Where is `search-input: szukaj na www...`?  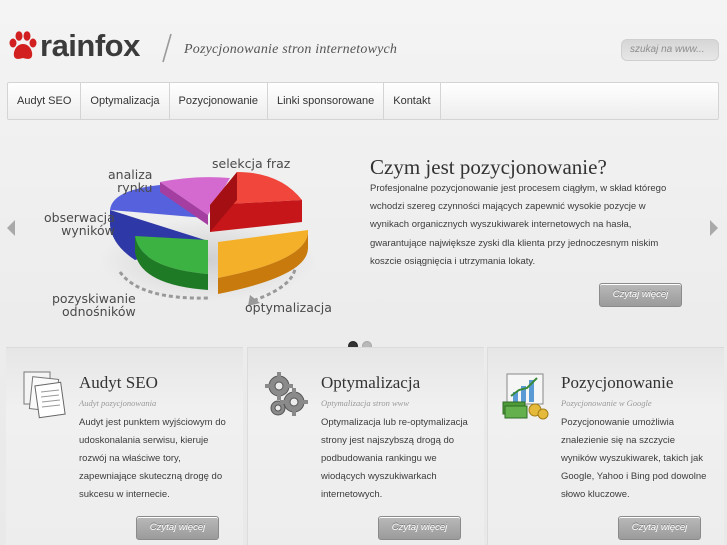
search-input: szukaj na www... is located at coordinates (670, 50).